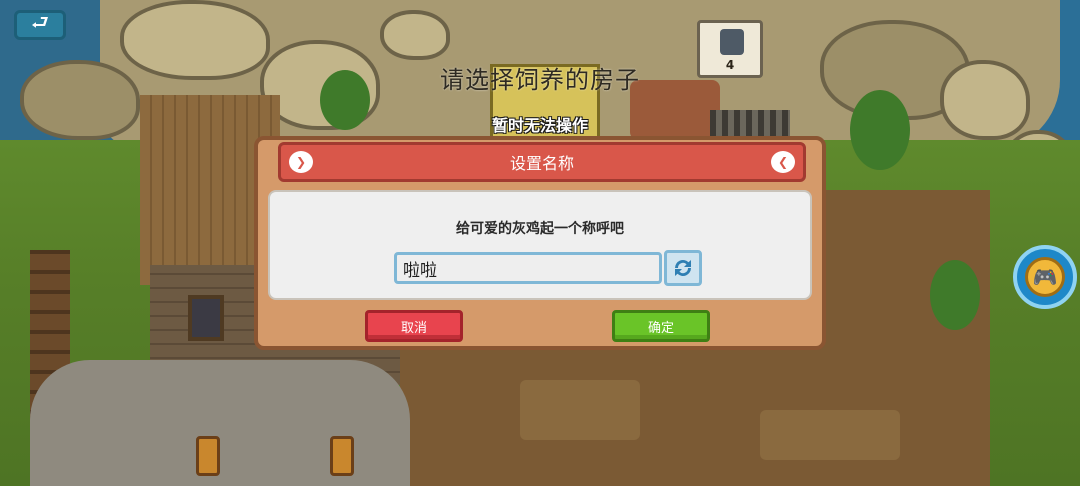 This screenshot has height=486, width=1080. I want to click on gamepad-button: 🎮, so click(1045, 277).